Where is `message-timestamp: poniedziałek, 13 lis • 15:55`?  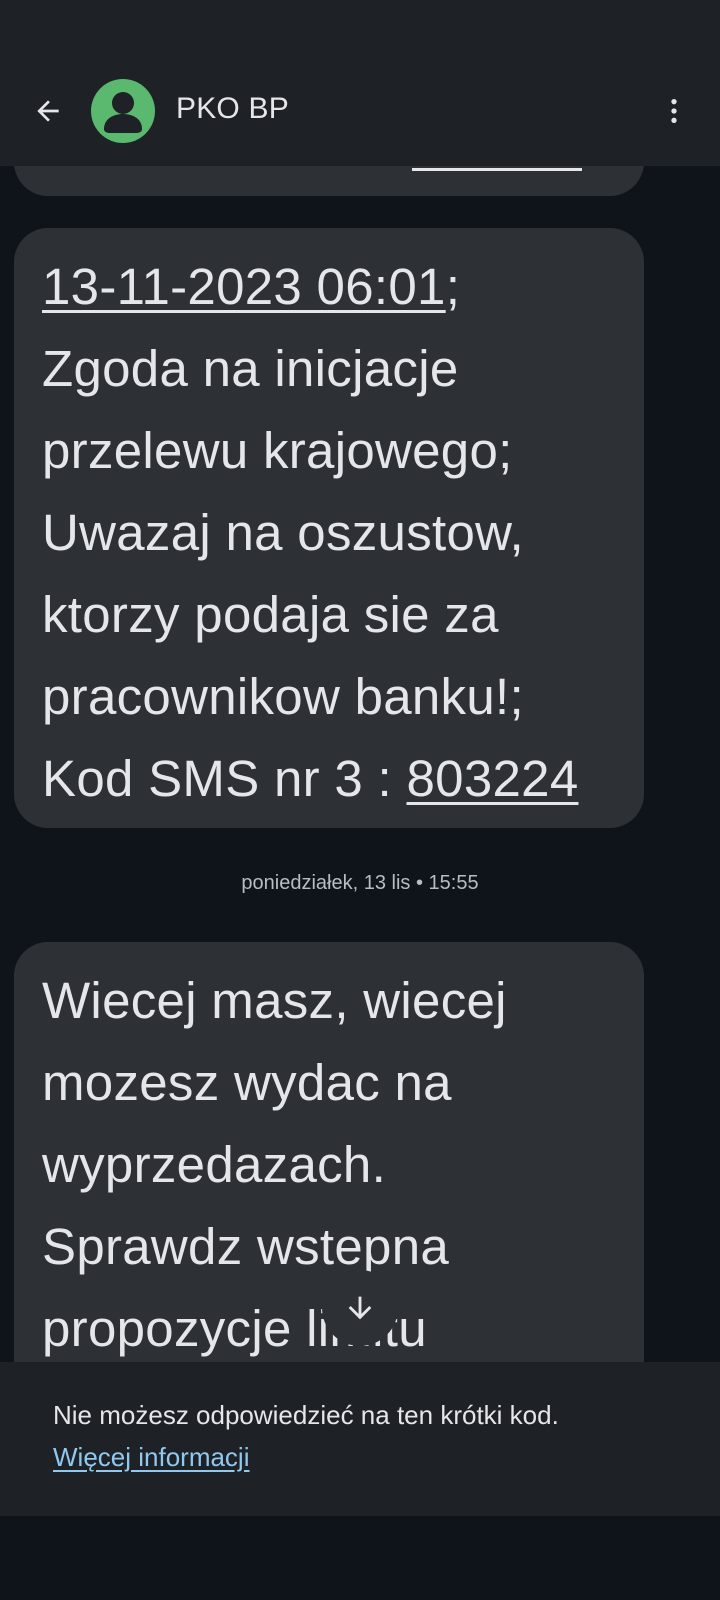
message-timestamp: poniedziałek, 13 lis • 15:55 is located at coordinates (360, 883).